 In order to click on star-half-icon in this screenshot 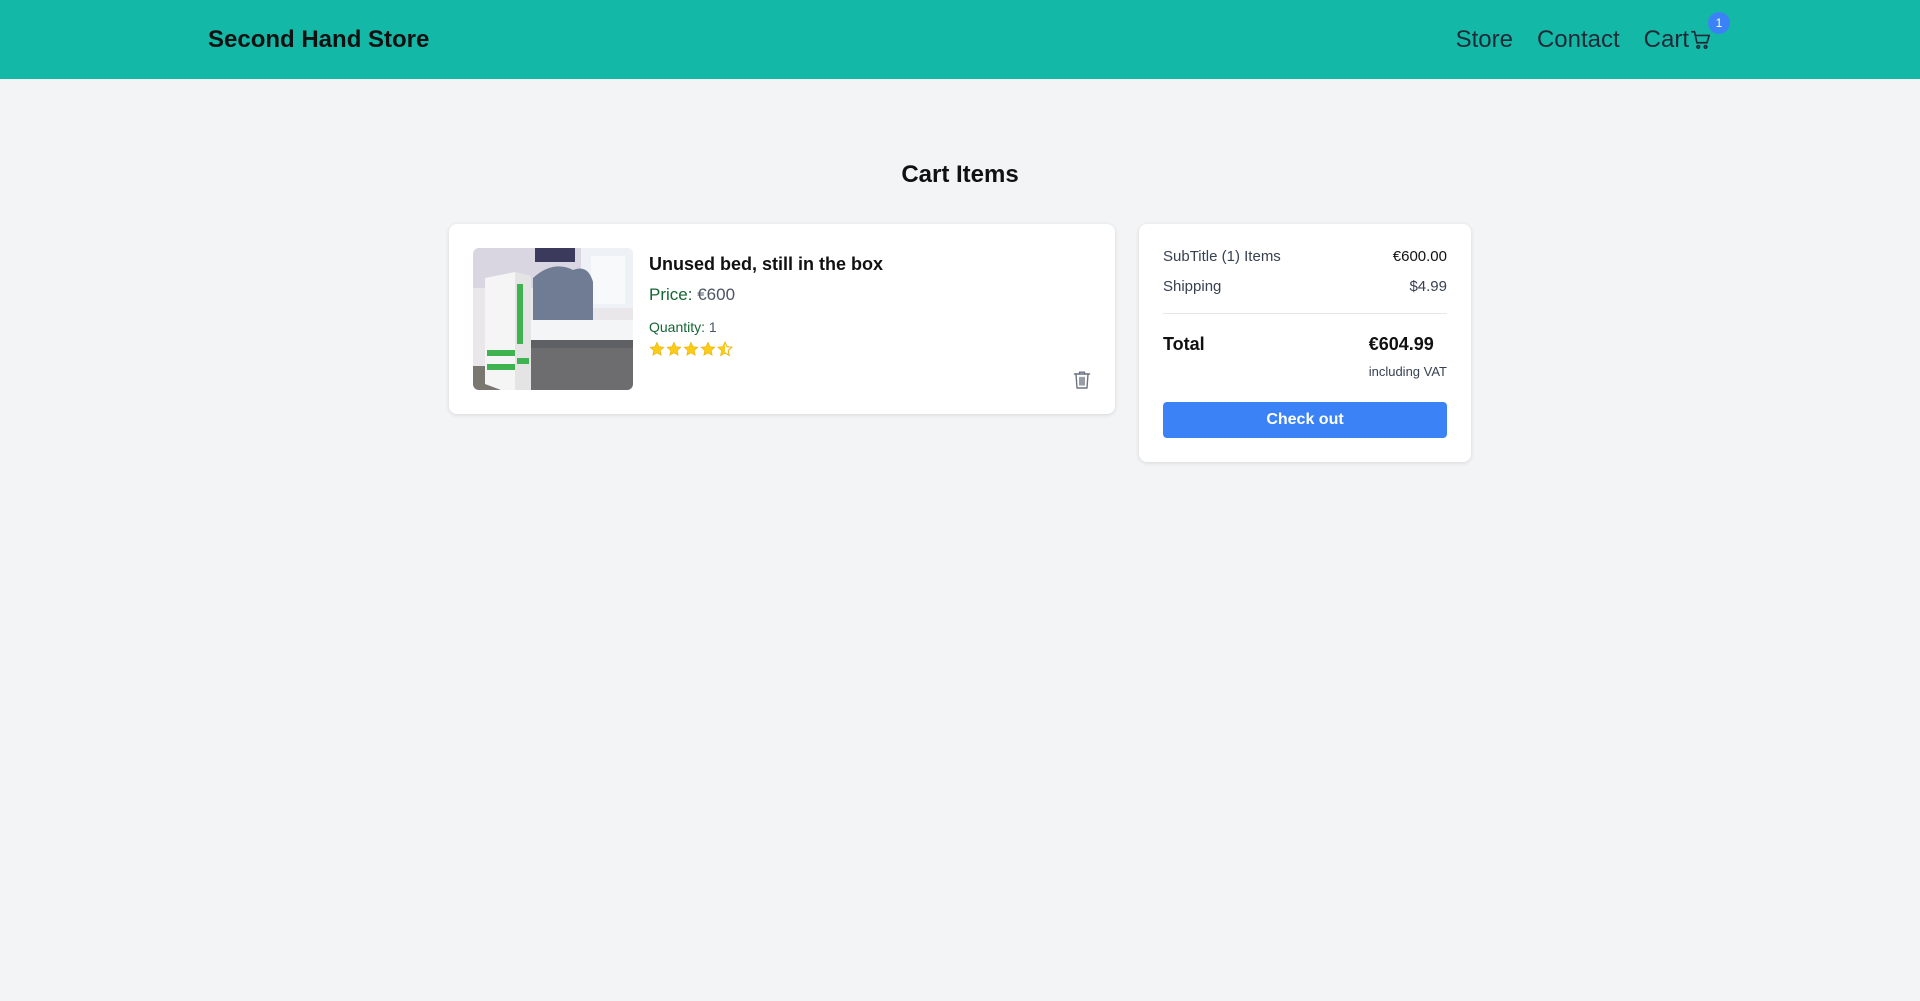, I will do `click(725, 349)`.